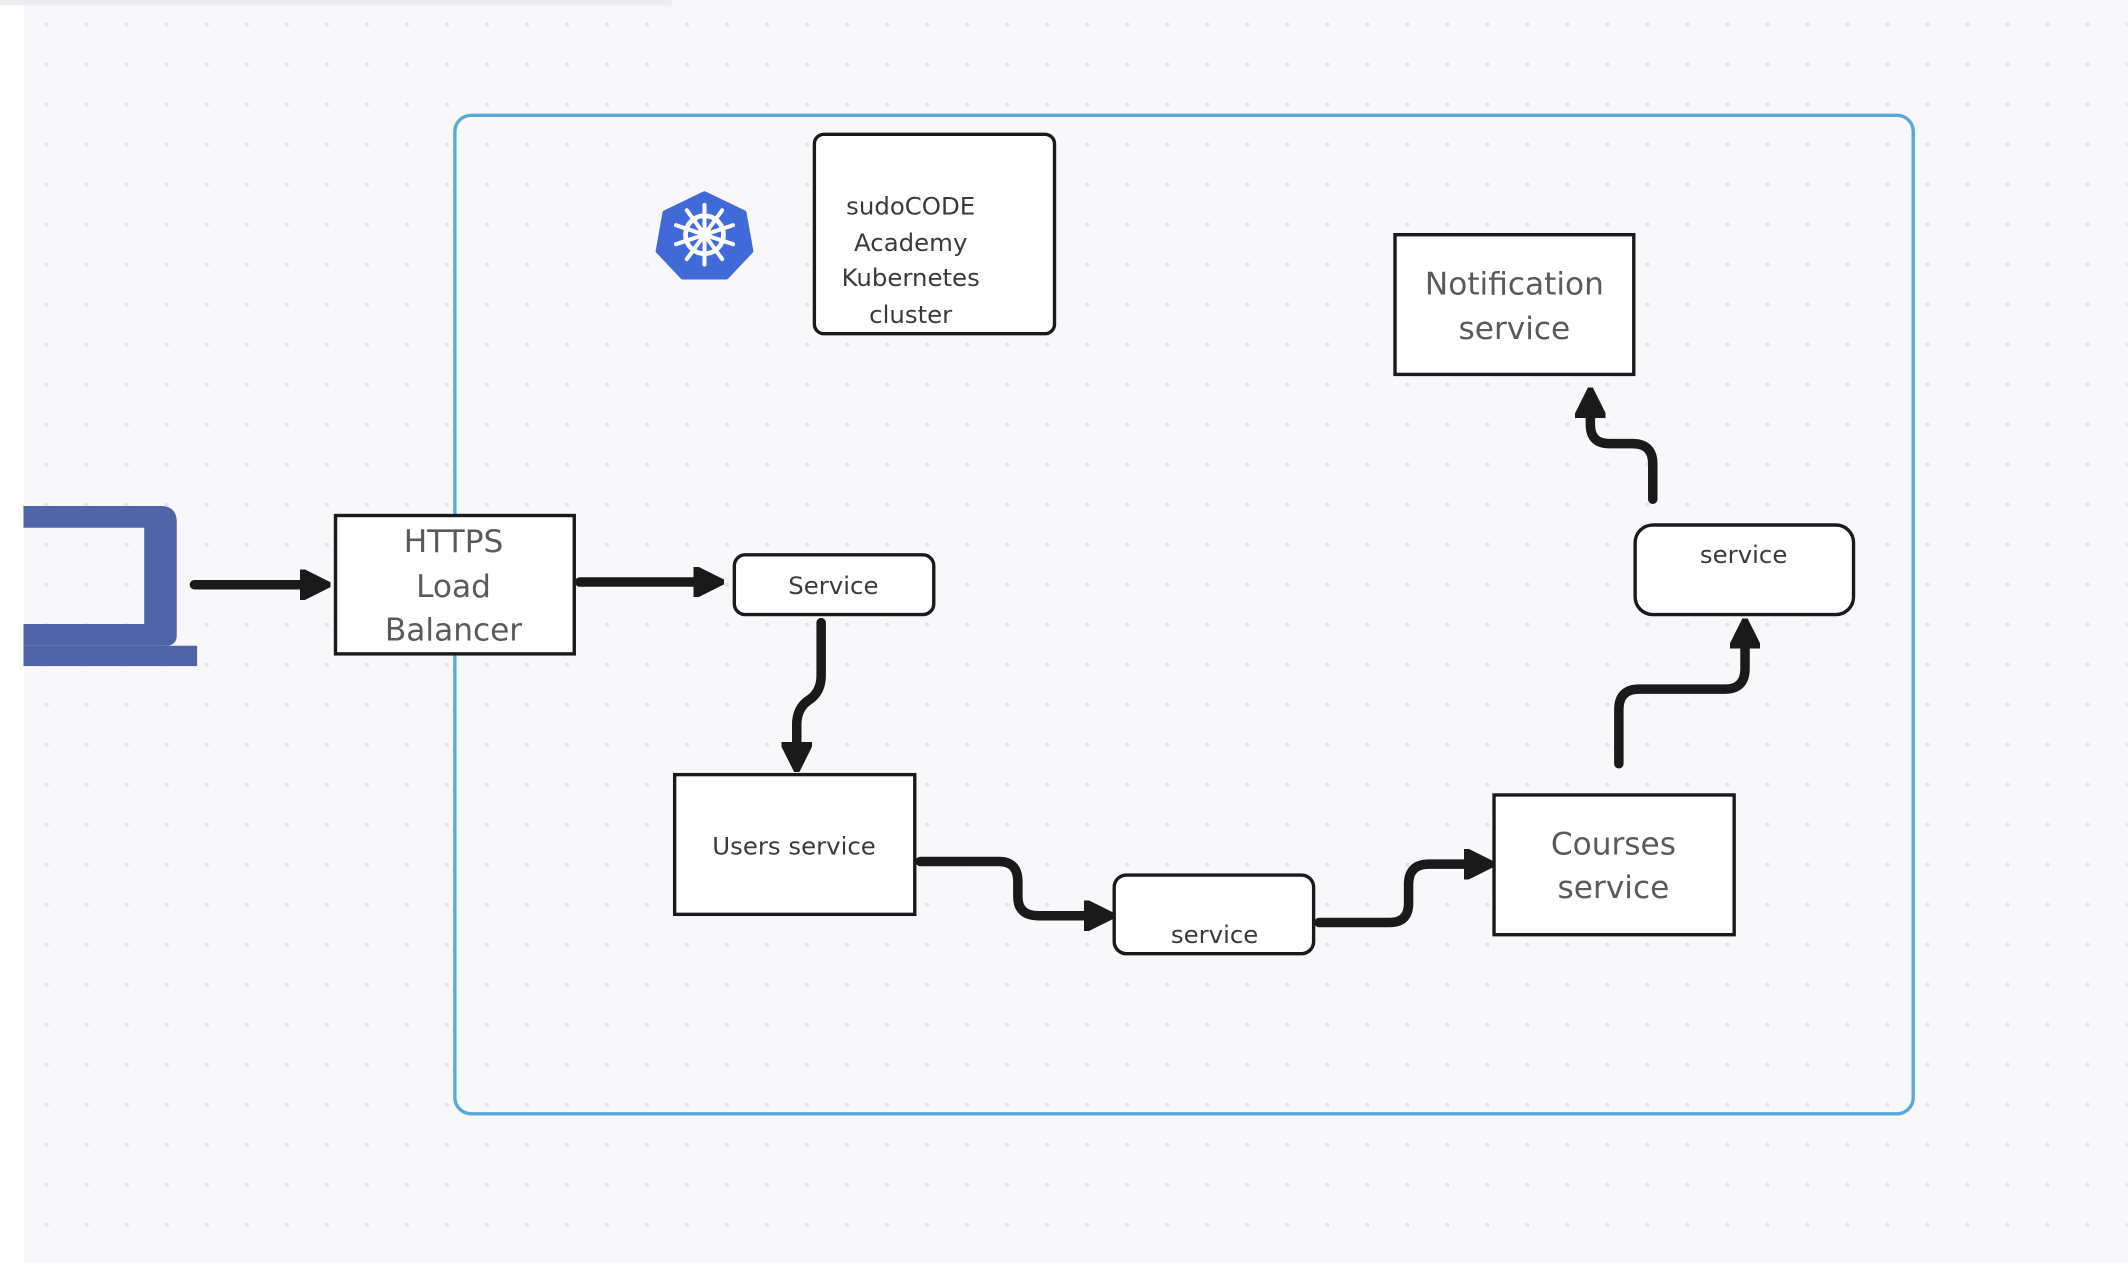  What do you see at coordinates (1614, 865) in the screenshot?
I see `courses-service-node: Courses service` at bounding box center [1614, 865].